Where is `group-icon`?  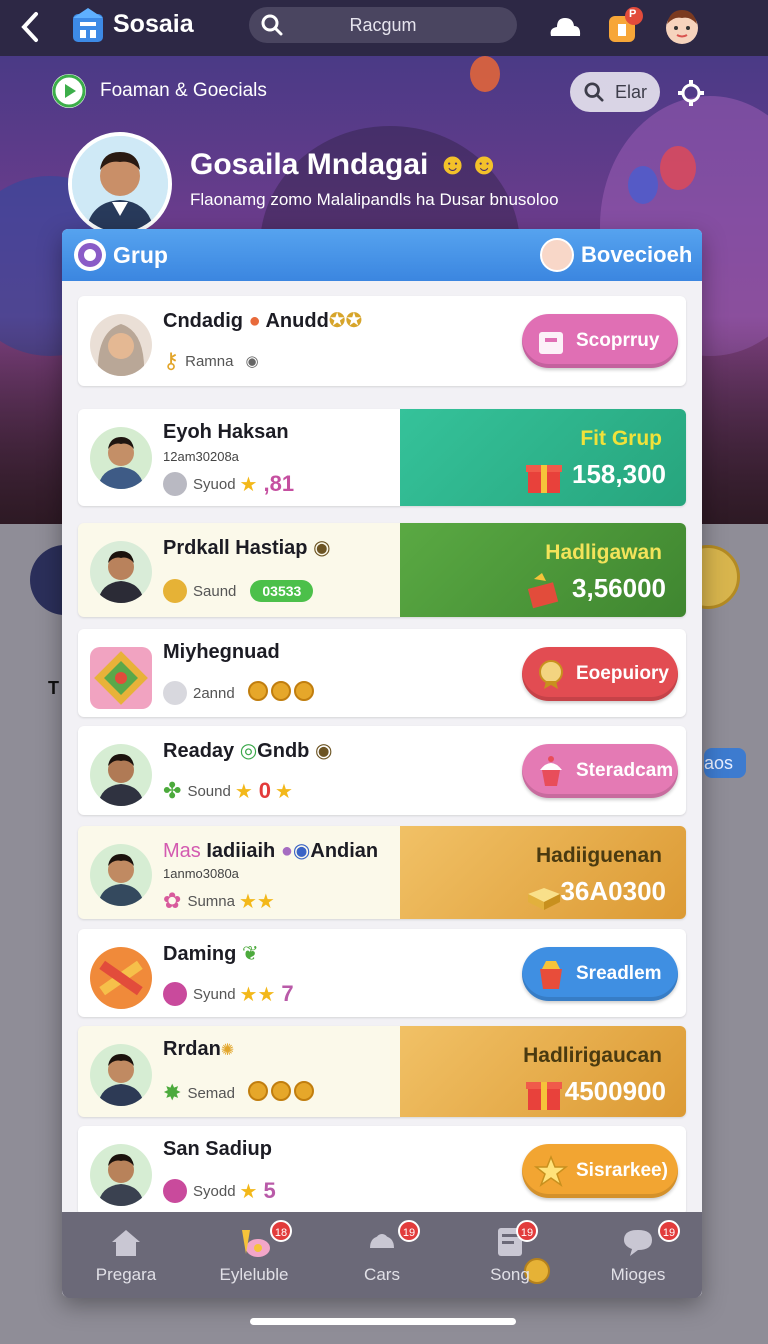 group-icon is located at coordinates (90, 255).